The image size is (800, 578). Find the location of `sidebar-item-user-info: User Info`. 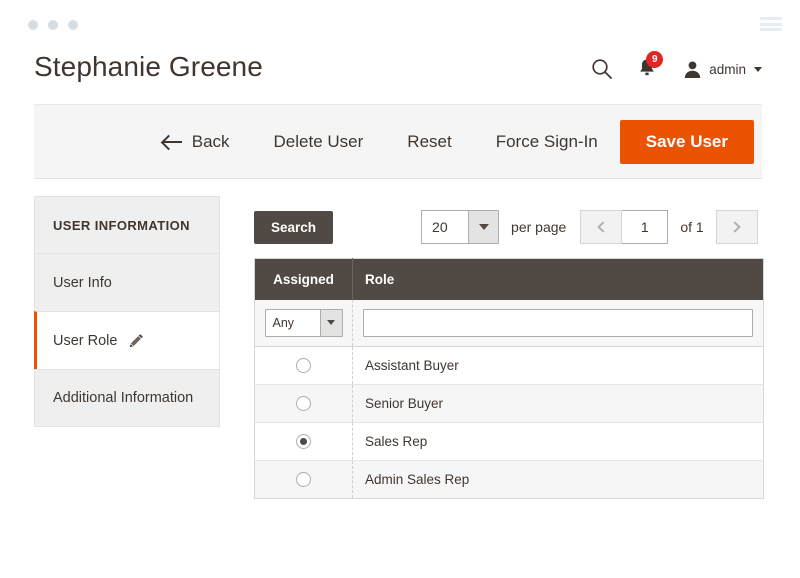

sidebar-item-user-info: User Info is located at coordinates (127, 282).